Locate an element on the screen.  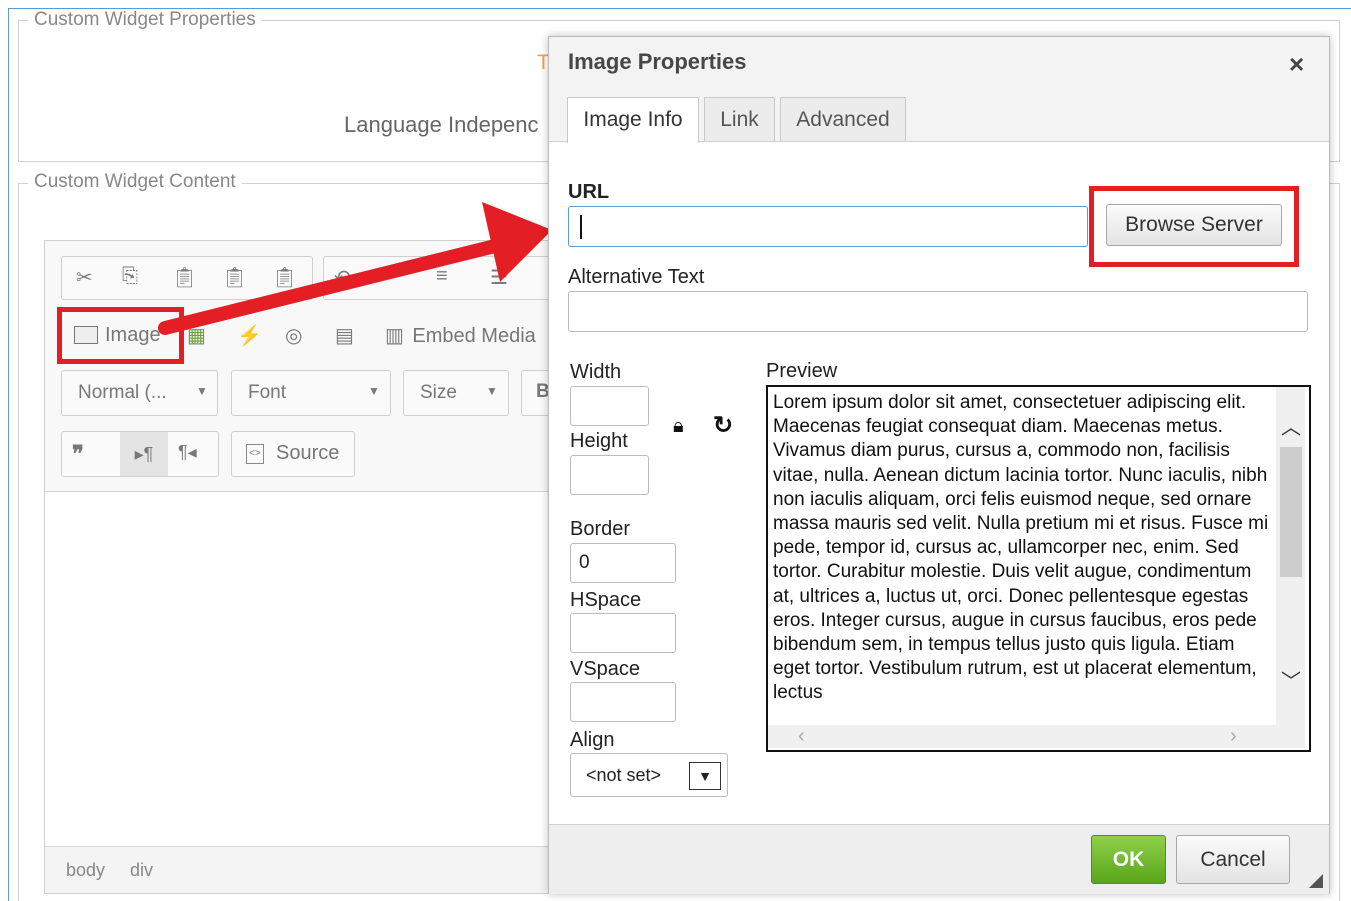
scrollbar-thumb is located at coordinates (1291, 512).